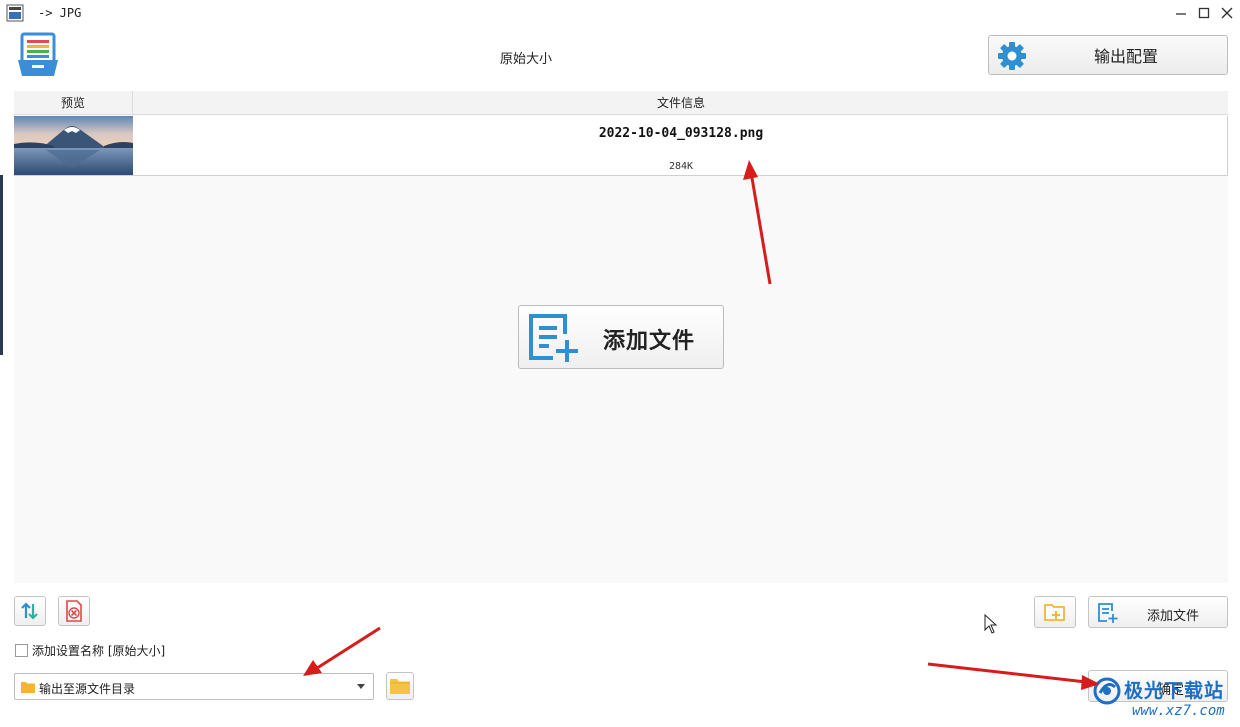 This screenshot has height=727, width=1240. I want to click on app-icon, so click(15, 13).